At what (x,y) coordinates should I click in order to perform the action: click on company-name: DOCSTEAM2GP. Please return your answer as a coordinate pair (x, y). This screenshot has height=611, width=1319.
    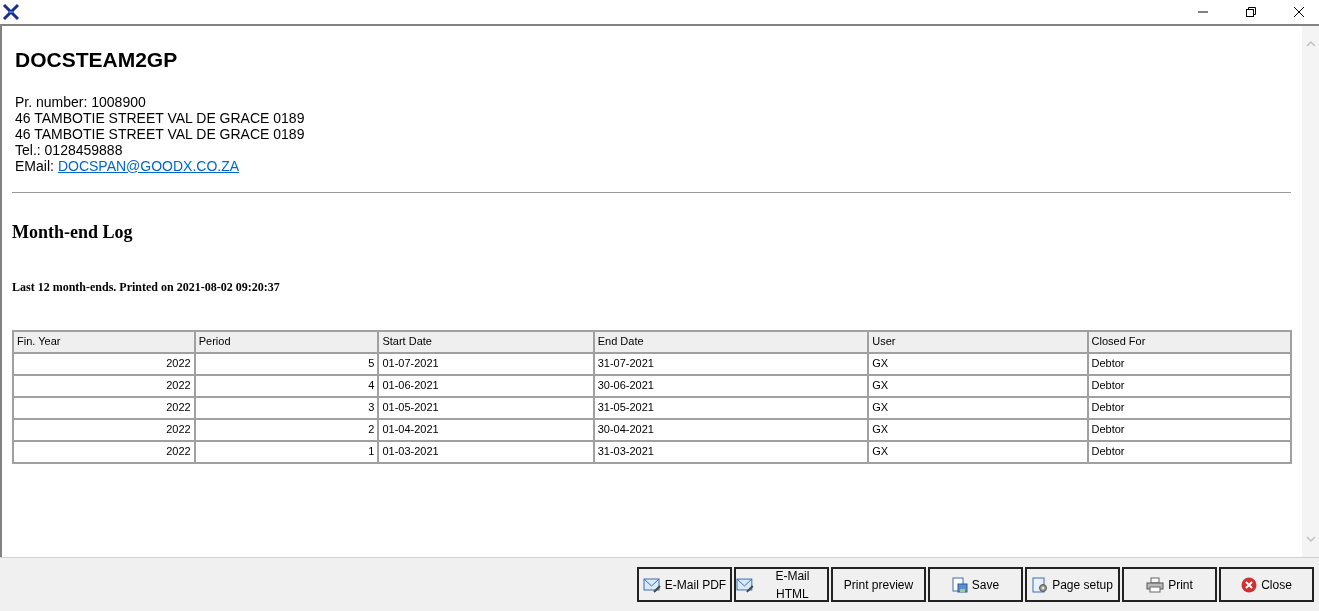
    Looking at the image, I should click on (97, 60).